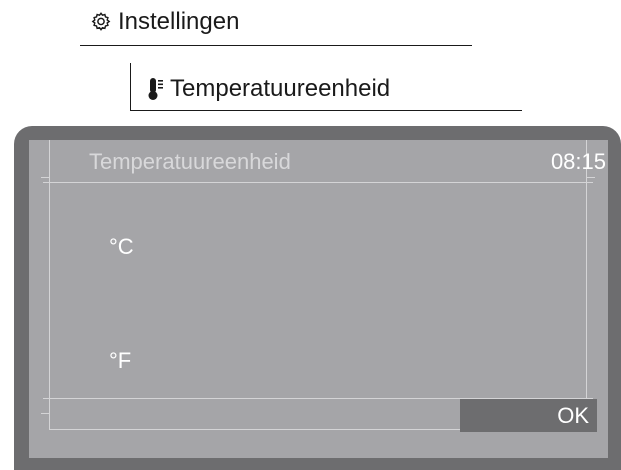 The width and height of the screenshot is (621, 470). I want to click on screen-header: Temperatuureenheid 08:15, so click(318, 162).